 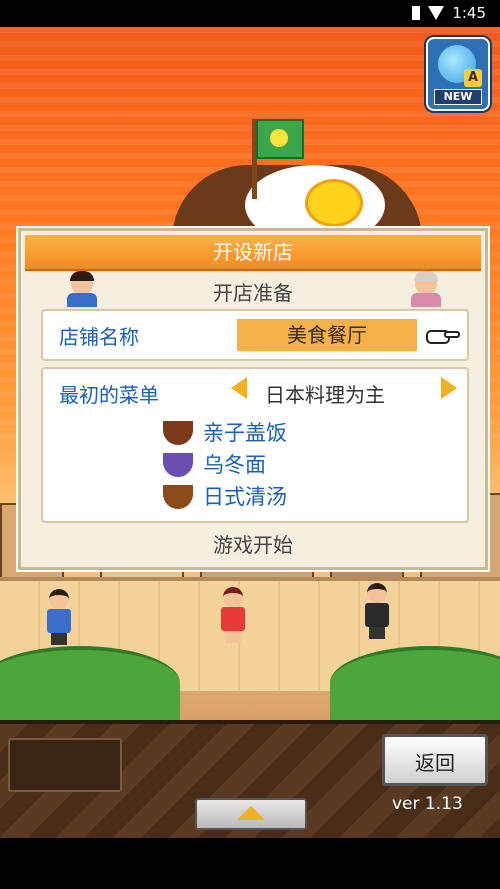 I want to click on shop-name-label: 店铺名称, so click(x=99, y=337).